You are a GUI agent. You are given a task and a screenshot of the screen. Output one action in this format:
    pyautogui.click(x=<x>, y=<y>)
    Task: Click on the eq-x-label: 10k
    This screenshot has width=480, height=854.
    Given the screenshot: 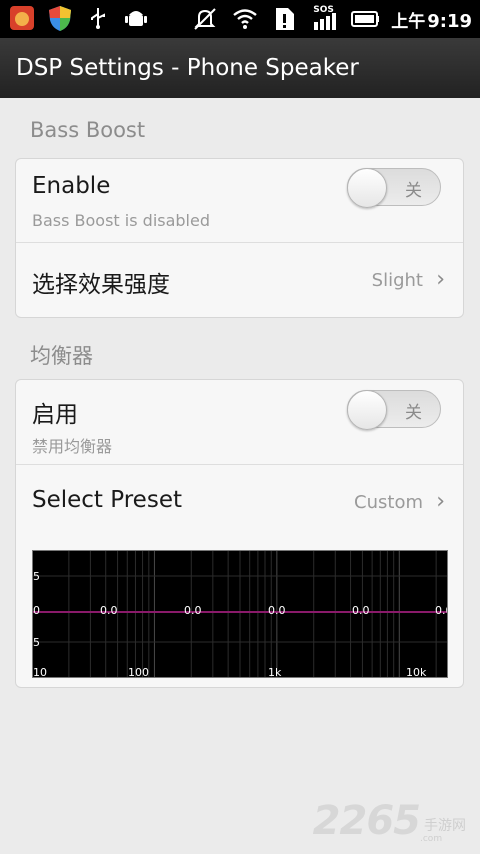 What is the action you would take?
    pyautogui.click(x=416, y=672)
    